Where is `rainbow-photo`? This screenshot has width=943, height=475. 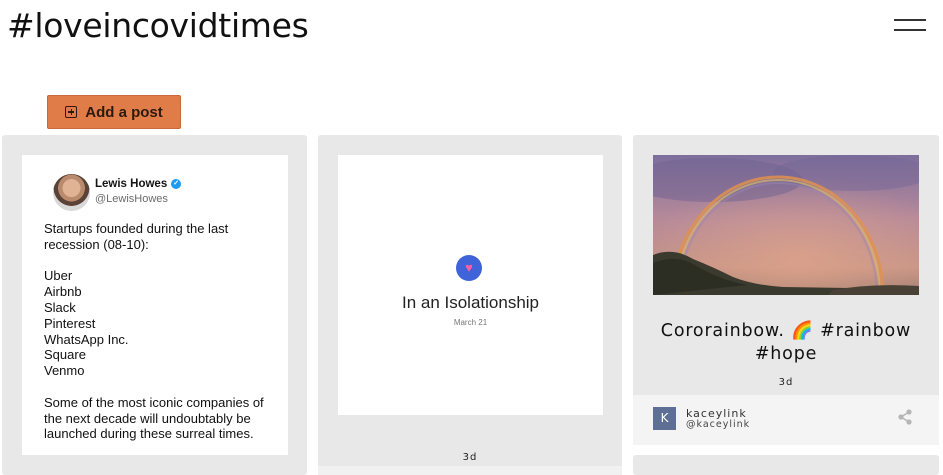 rainbow-photo is located at coordinates (786, 225).